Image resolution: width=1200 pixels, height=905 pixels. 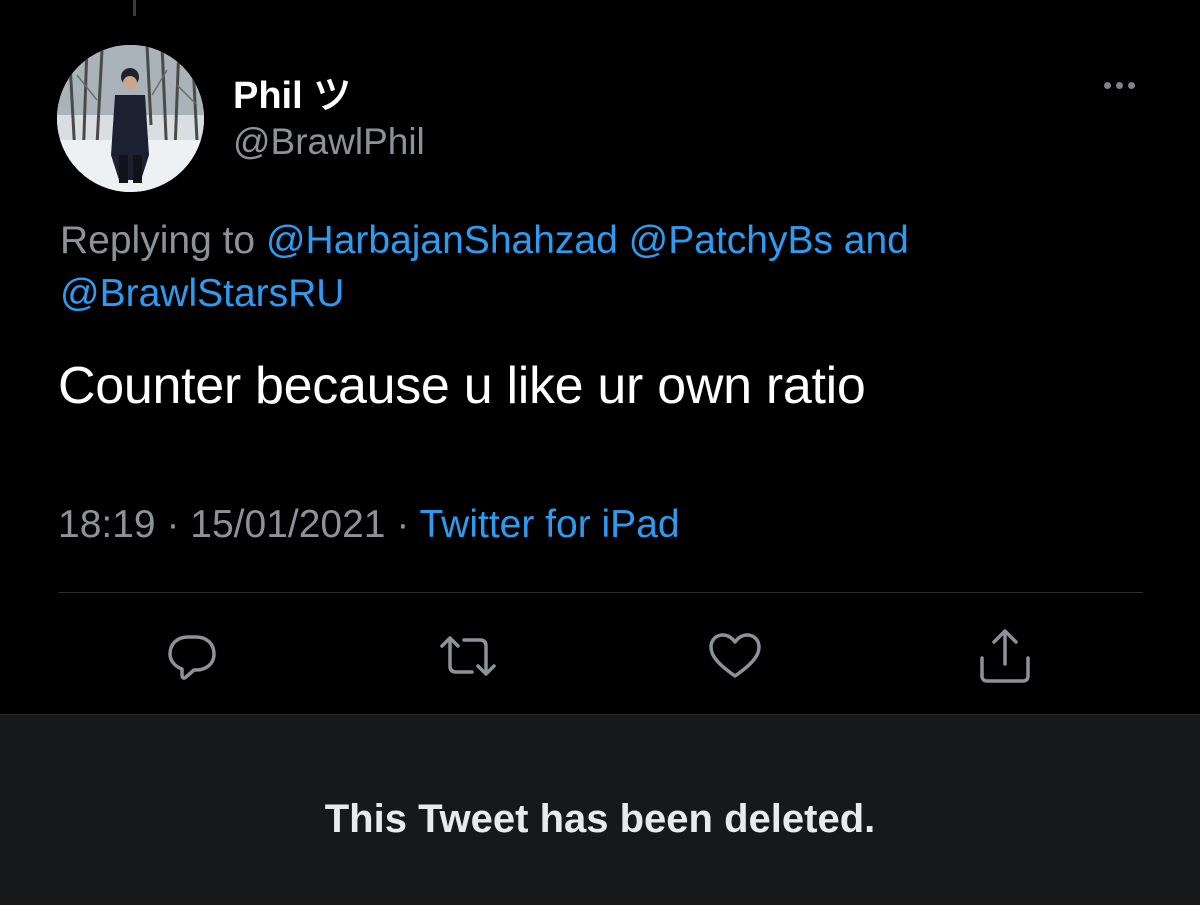 I want to click on tweet-metadata: 18:19 · 15/01/2021 · Twitter for iPad, so click(x=369, y=525).